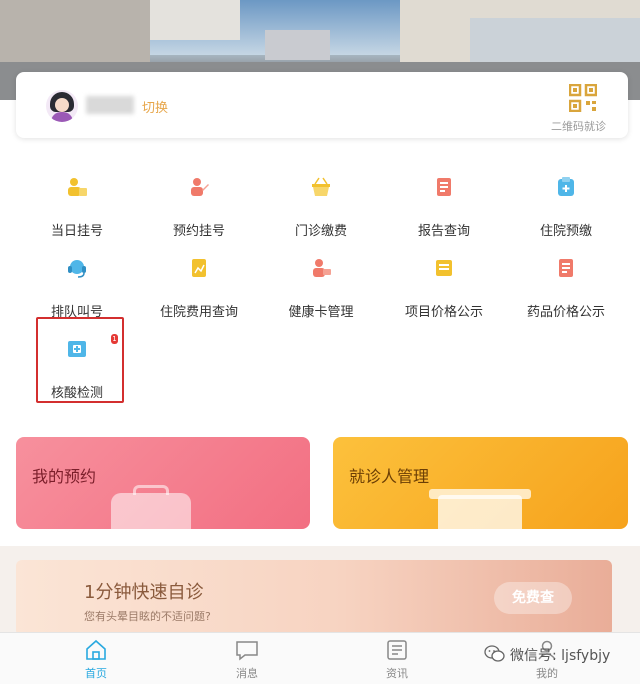 The image size is (640, 684). What do you see at coordinates (322, 268) in the screenshot?
I see `health-card-icon` at bounding box center [322, 268].